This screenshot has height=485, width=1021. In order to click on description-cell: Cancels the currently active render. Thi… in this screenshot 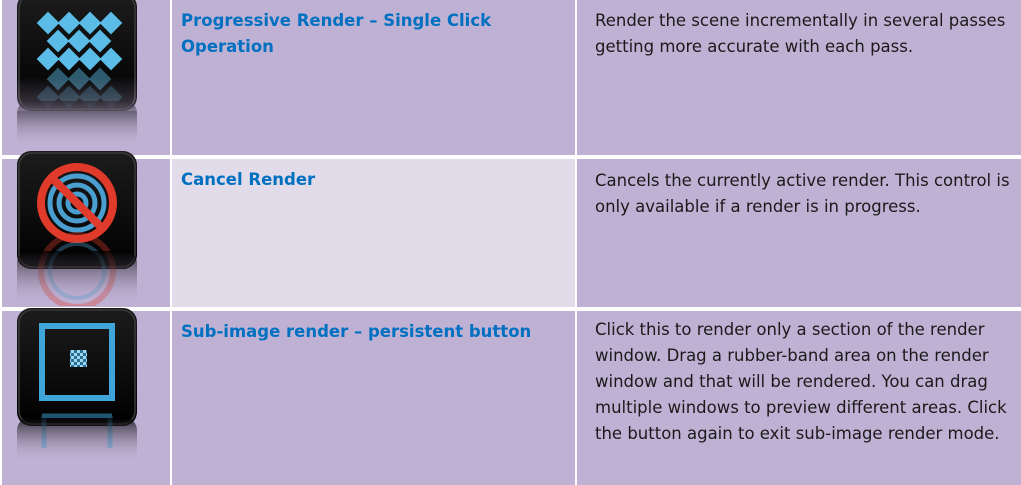, I will do `click(799, 233)`.